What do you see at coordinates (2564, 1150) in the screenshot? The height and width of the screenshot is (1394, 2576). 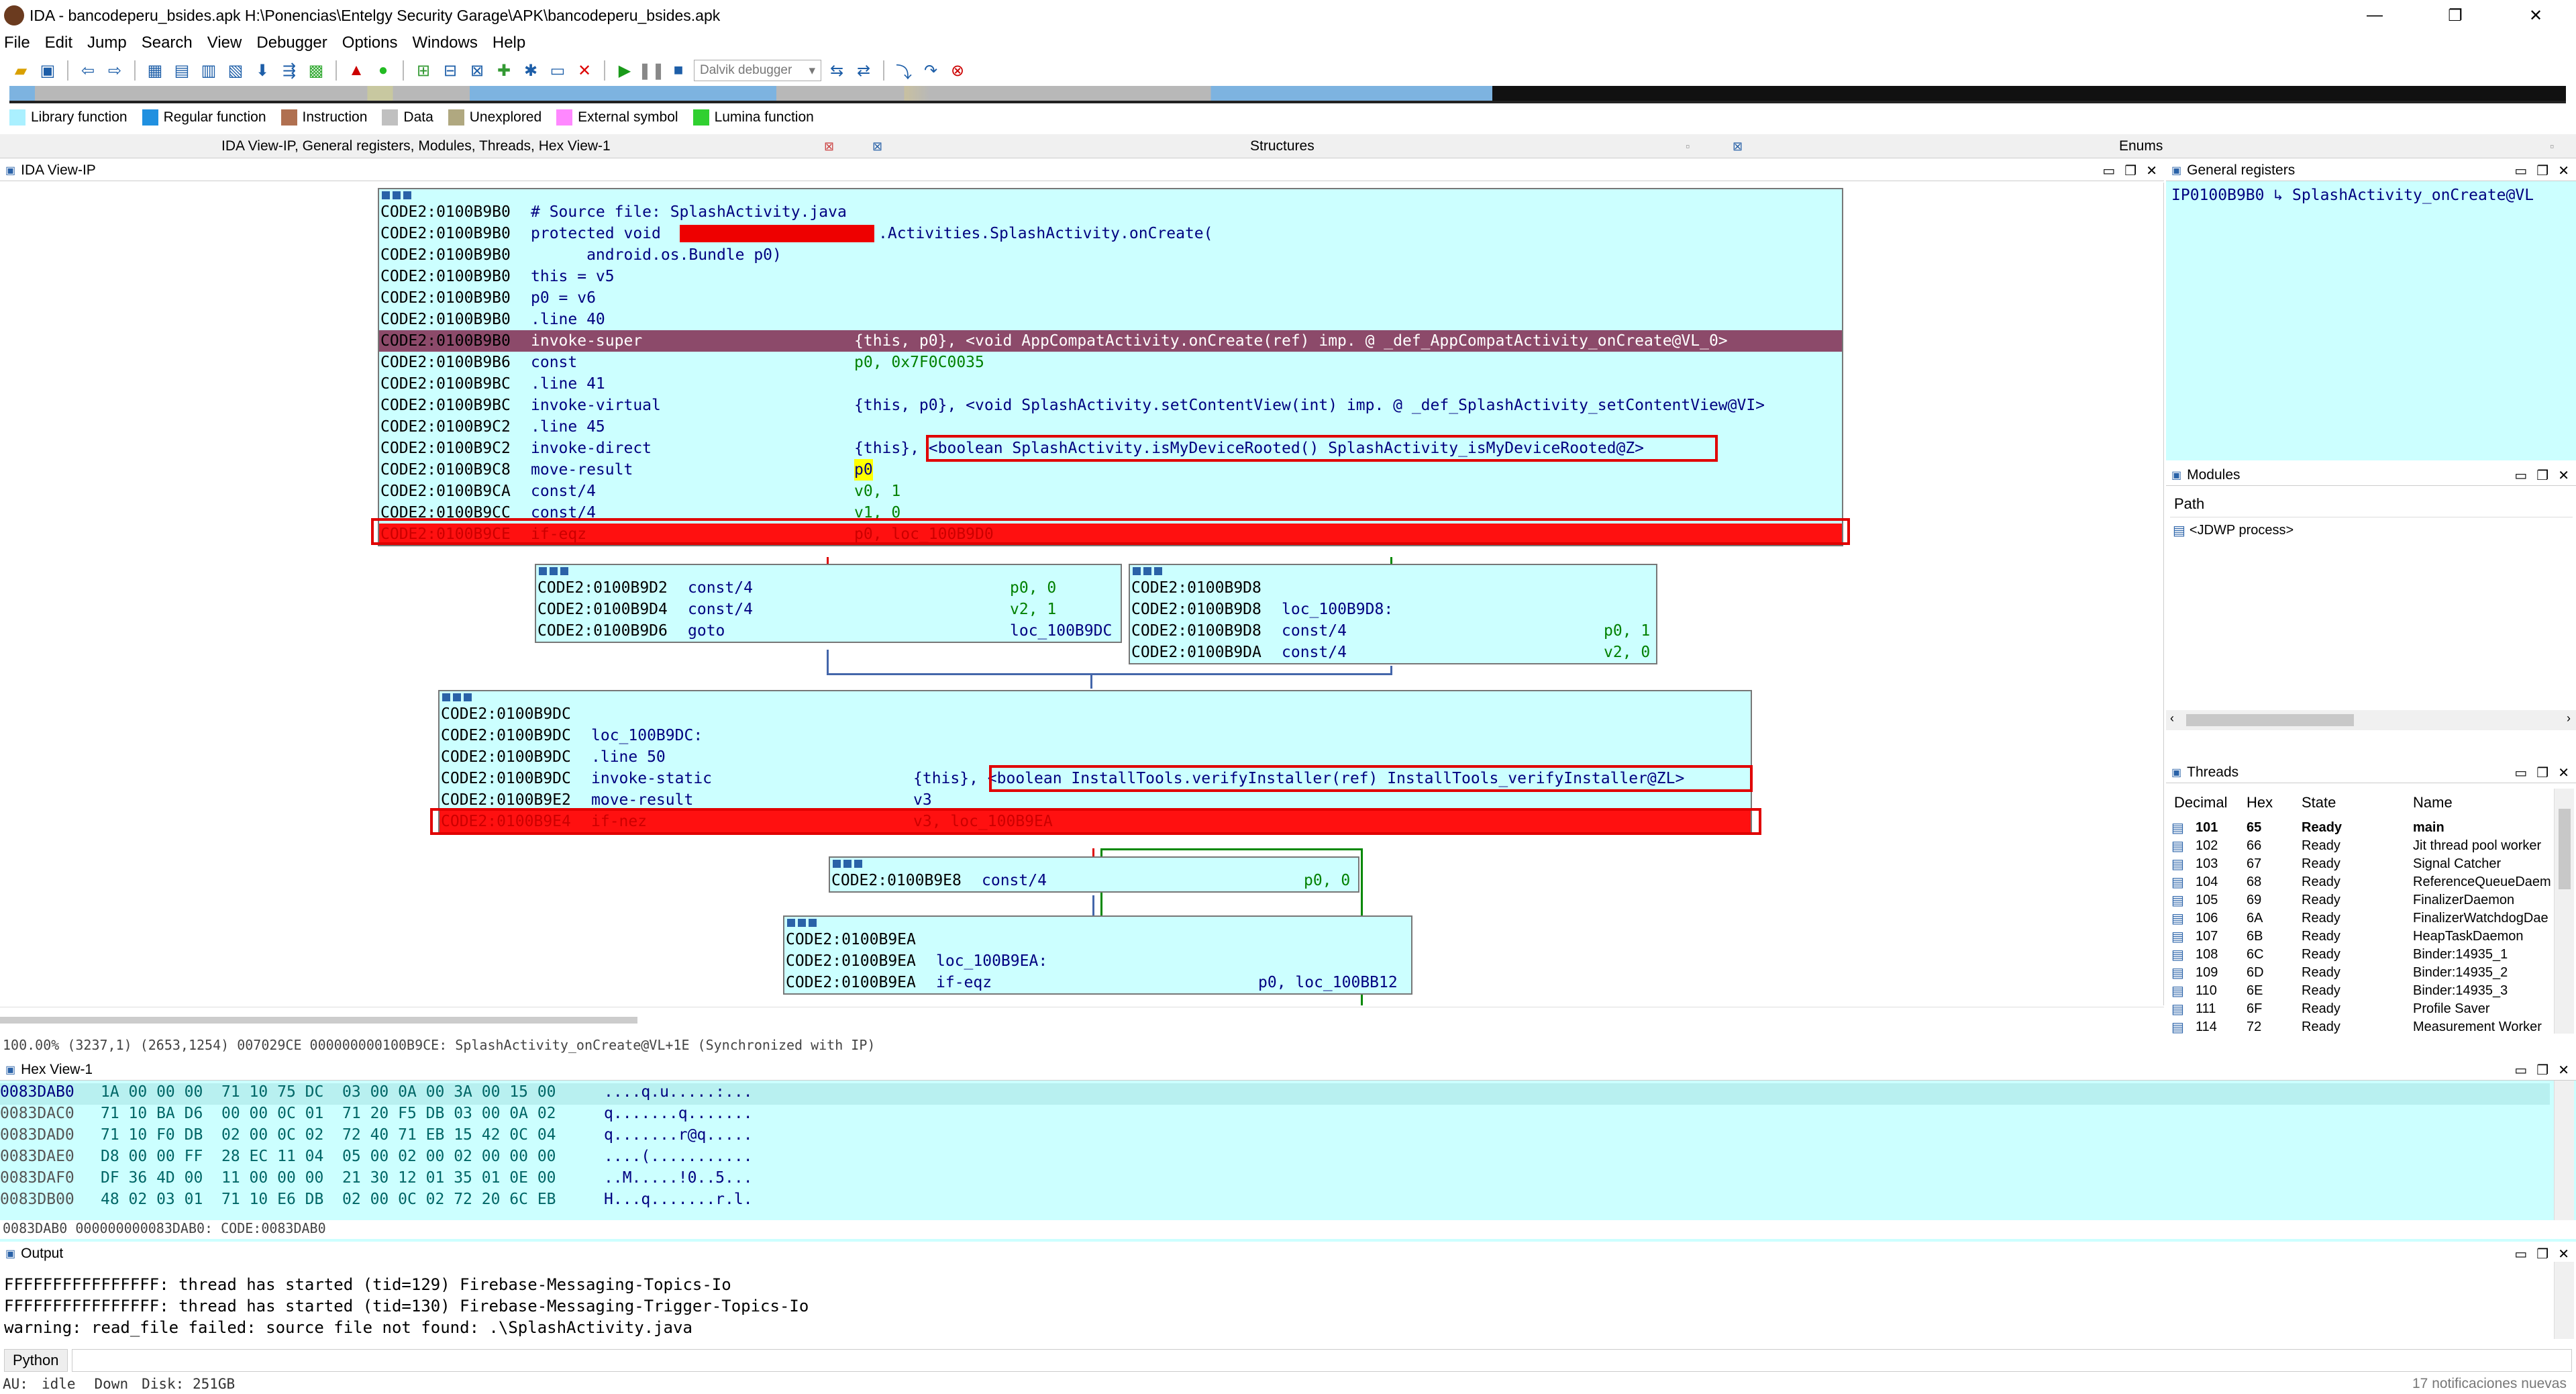 I see `hex-scrollbar` at bounding box center [2564, 1150].